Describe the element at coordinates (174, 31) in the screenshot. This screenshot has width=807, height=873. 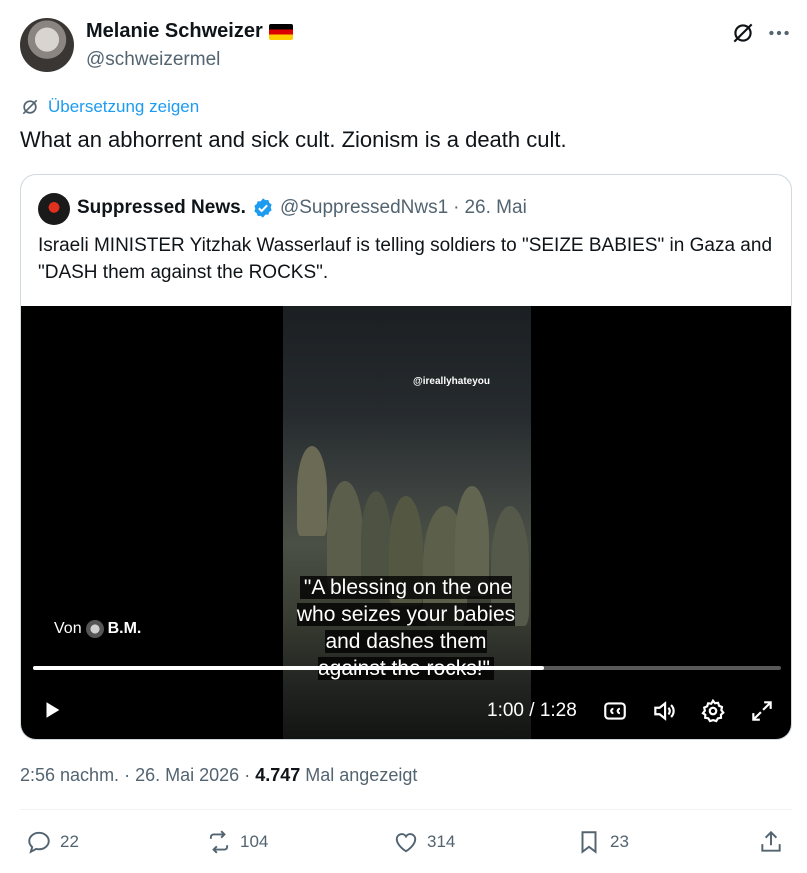
I see `author-name: Melanie Schweizer` at that location.